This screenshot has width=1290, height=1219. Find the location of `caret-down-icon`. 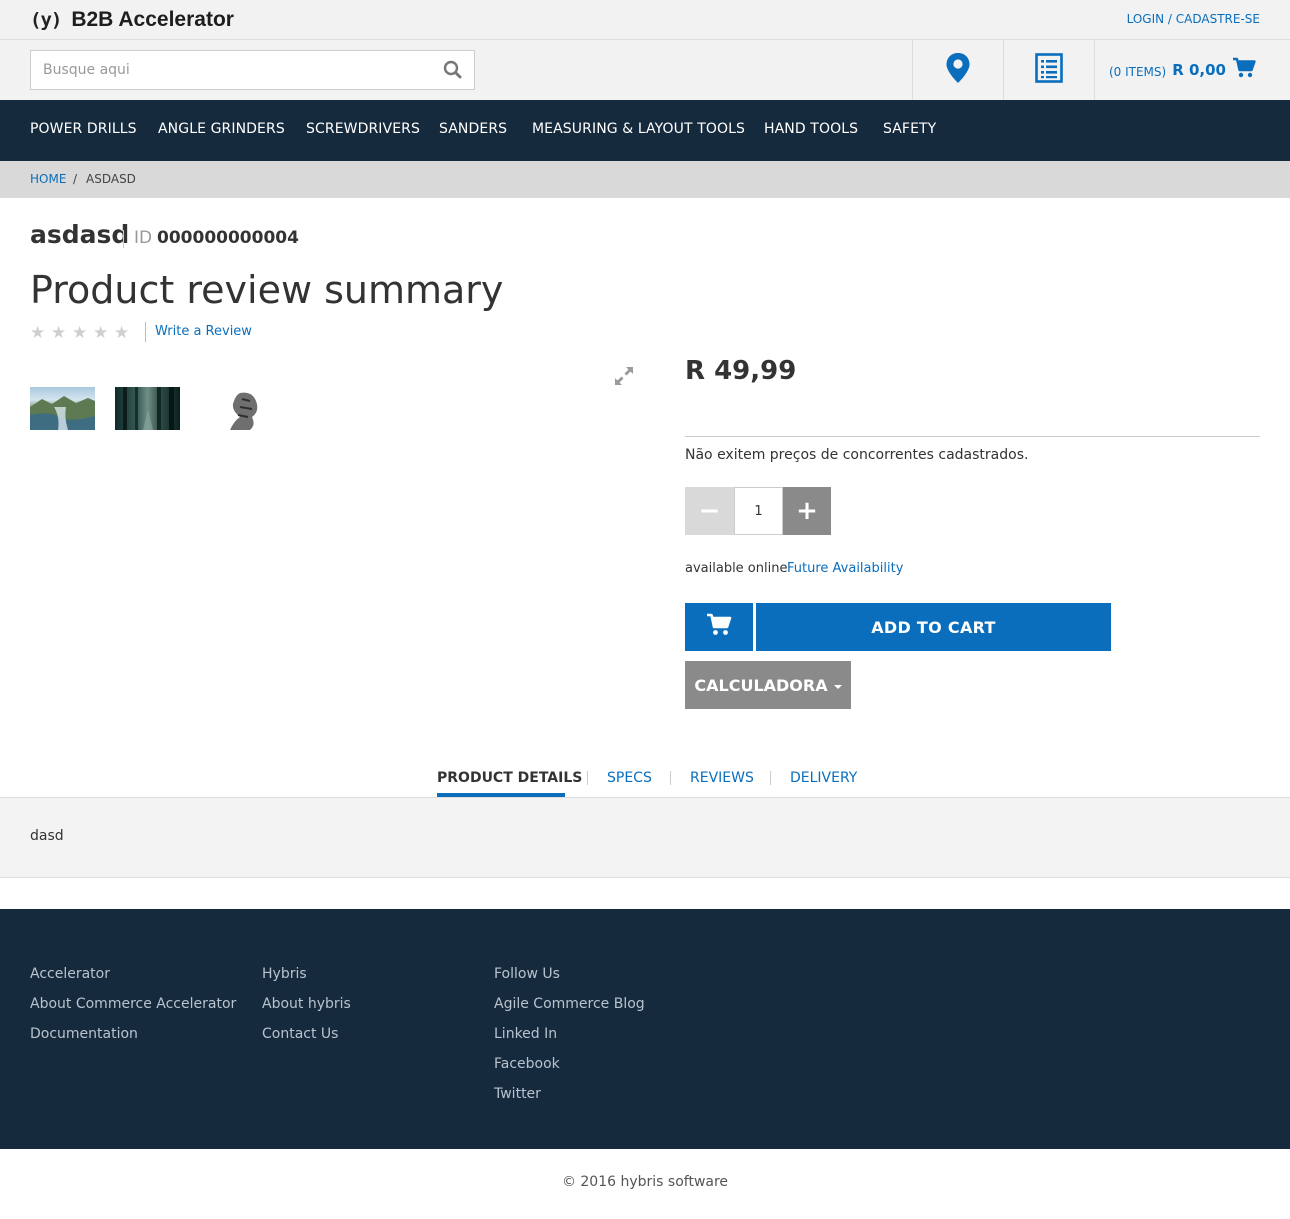

caret-down-icon is located at coordinates (837, 686).